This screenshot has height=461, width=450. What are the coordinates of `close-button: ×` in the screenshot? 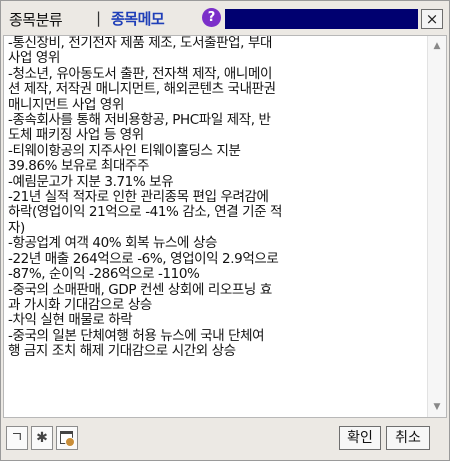 It's located at (432, 19).